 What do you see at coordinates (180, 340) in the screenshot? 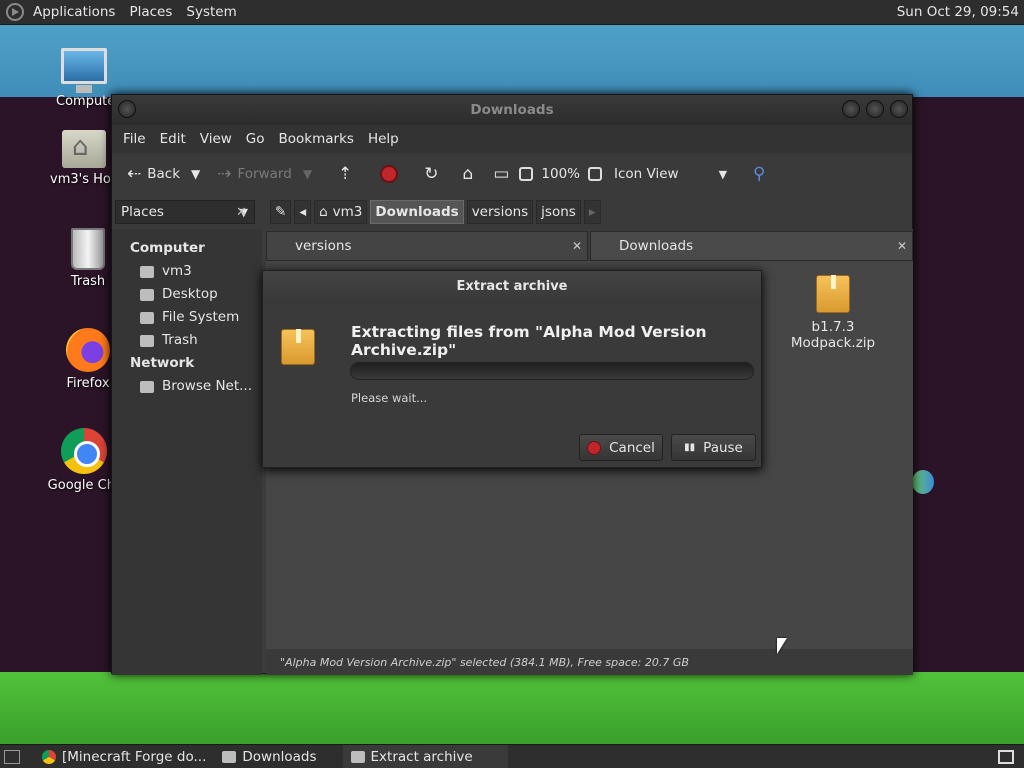
I see `sidebar-item-label: Trash` at bounding box center [180, 340].